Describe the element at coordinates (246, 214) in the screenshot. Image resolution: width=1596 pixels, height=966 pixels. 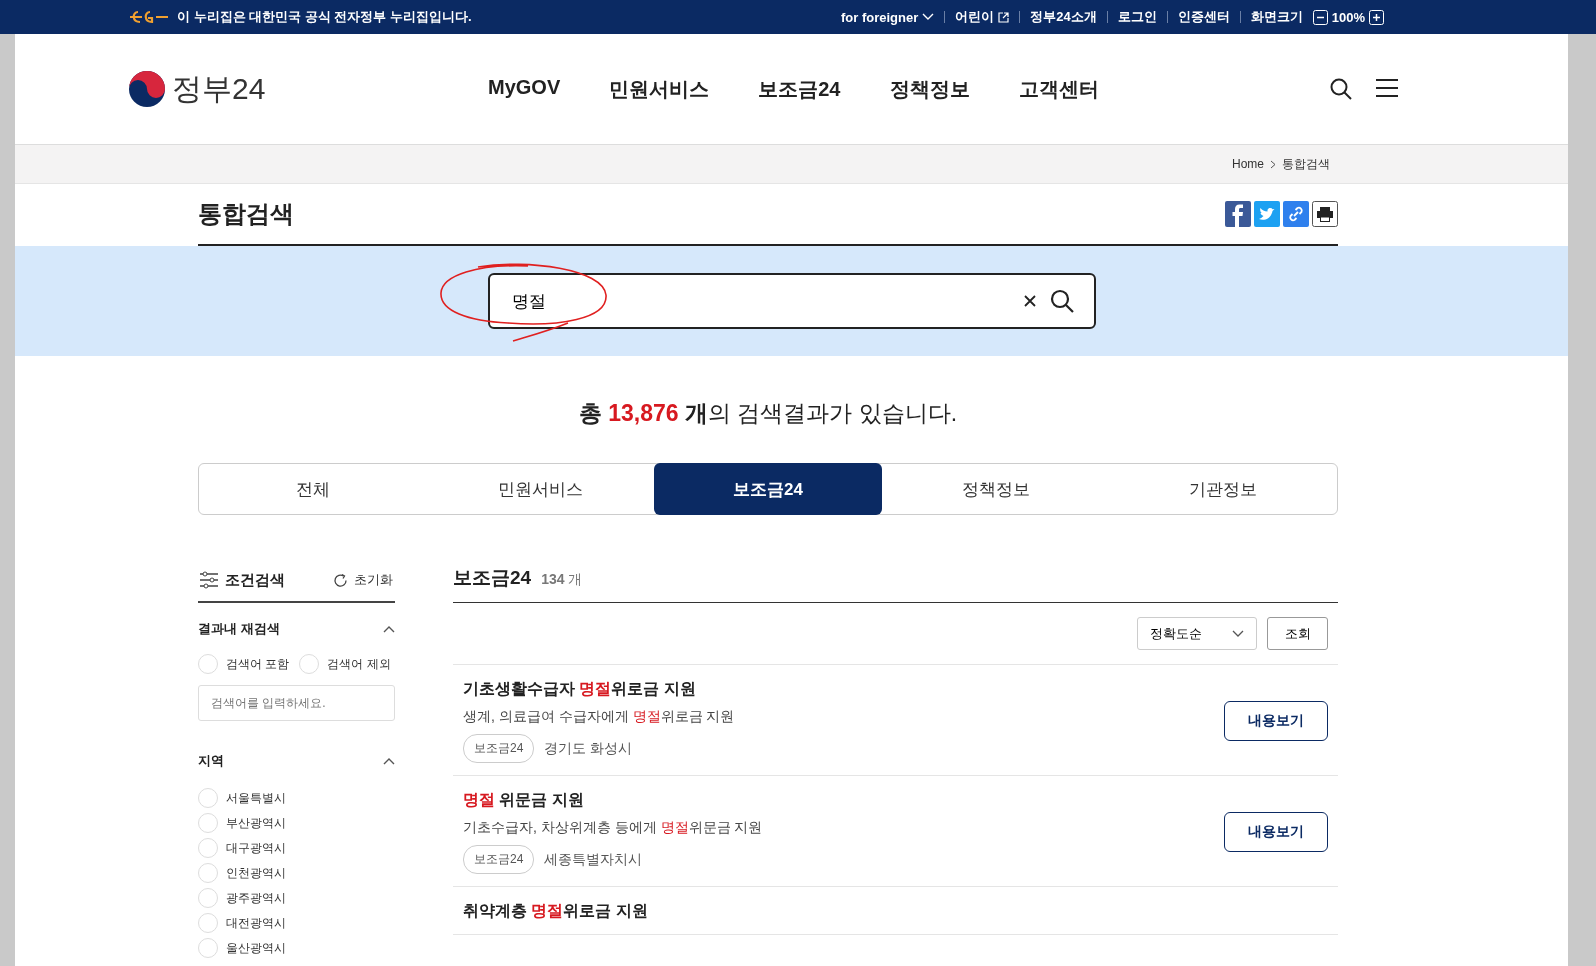
I see `page-title: 통합검색` at that location.